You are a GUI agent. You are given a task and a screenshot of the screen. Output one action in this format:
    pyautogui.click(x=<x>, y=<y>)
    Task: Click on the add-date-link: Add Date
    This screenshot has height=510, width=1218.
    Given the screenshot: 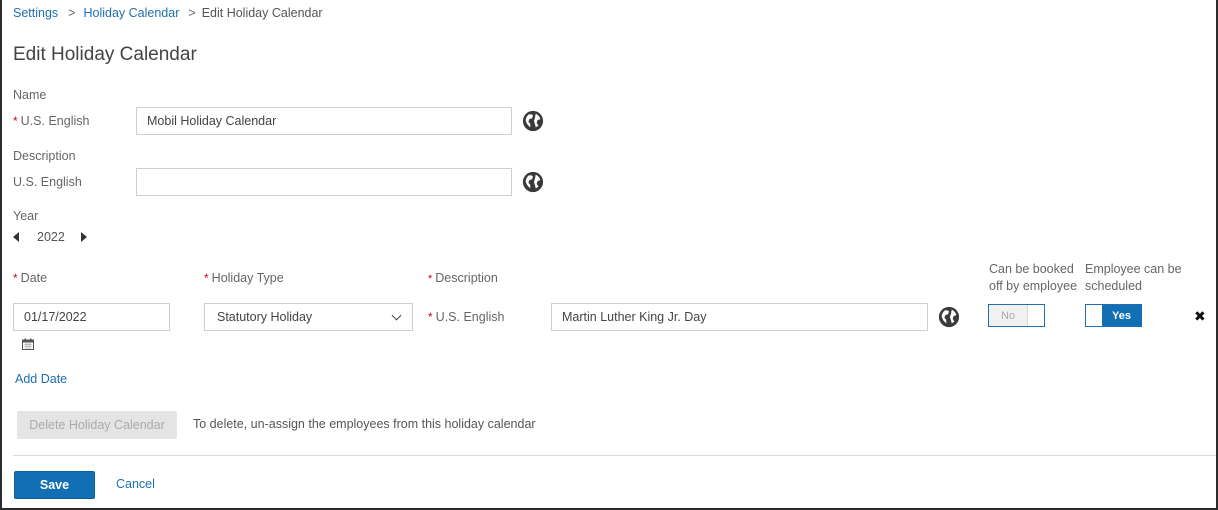 What is the action you would take?
    pyautogui.click(x=41, y=379)
    